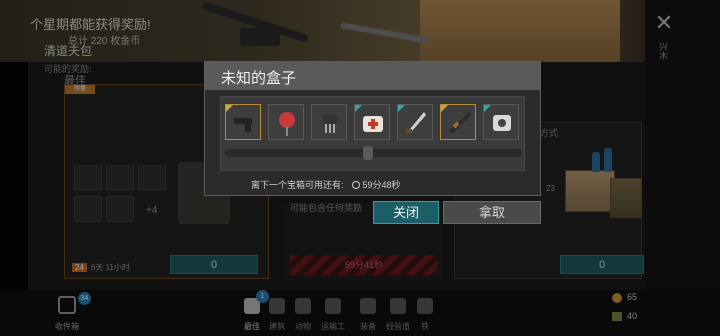 The image size is (720, 336). Describe the element at coordinates (381, 185) in the screenshot. I see `next-chest-time: 59分48秒` at that location.